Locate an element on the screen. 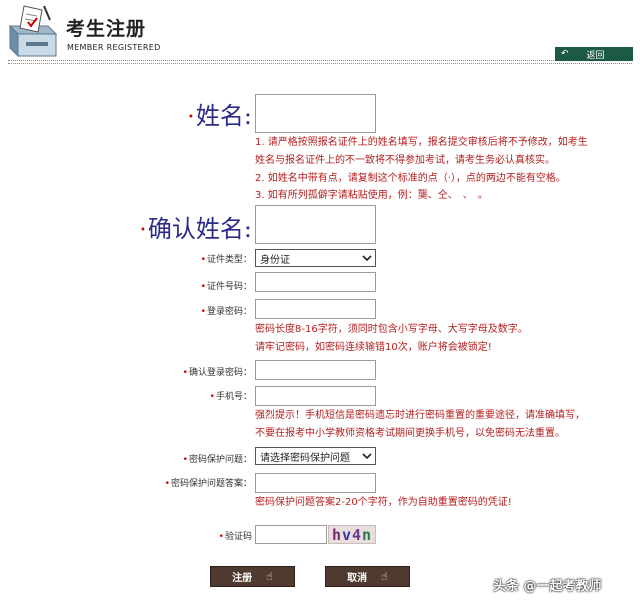 The height and width of the screenshot is (610, 640). security-question-select: 请选择密码保护问题 is located at coordinates (315, 456).